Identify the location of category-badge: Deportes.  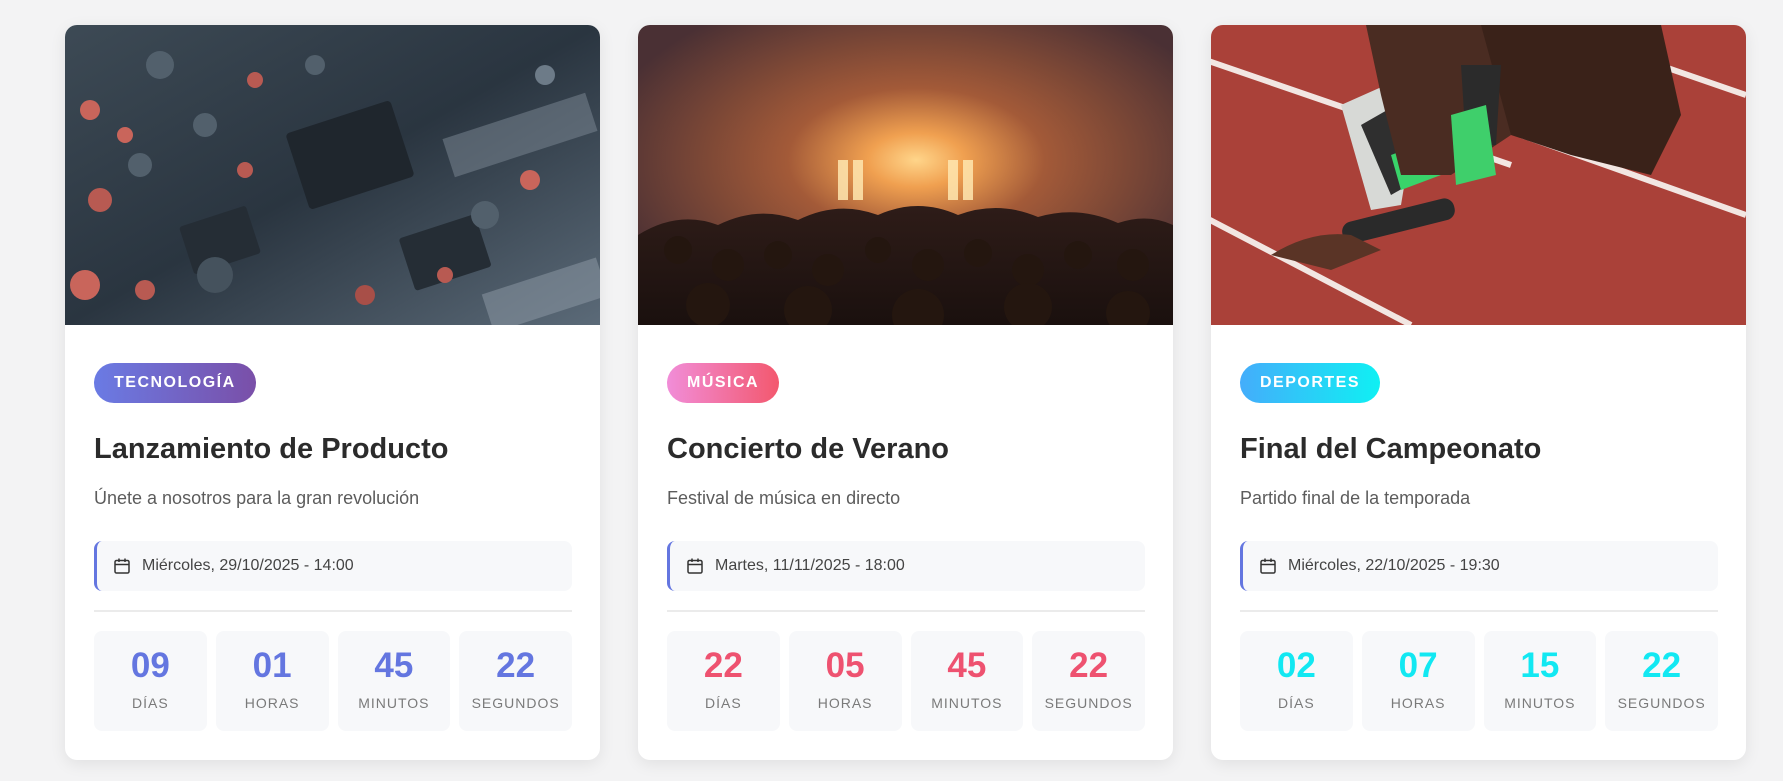
(1310, 383).